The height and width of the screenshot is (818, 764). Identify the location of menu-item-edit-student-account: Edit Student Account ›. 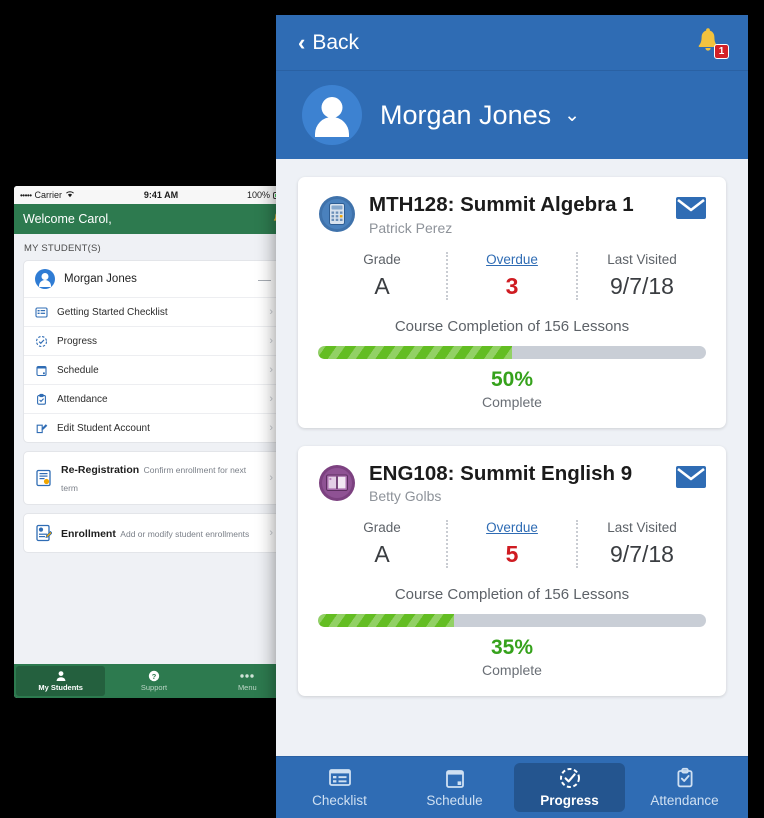
(154, 427).